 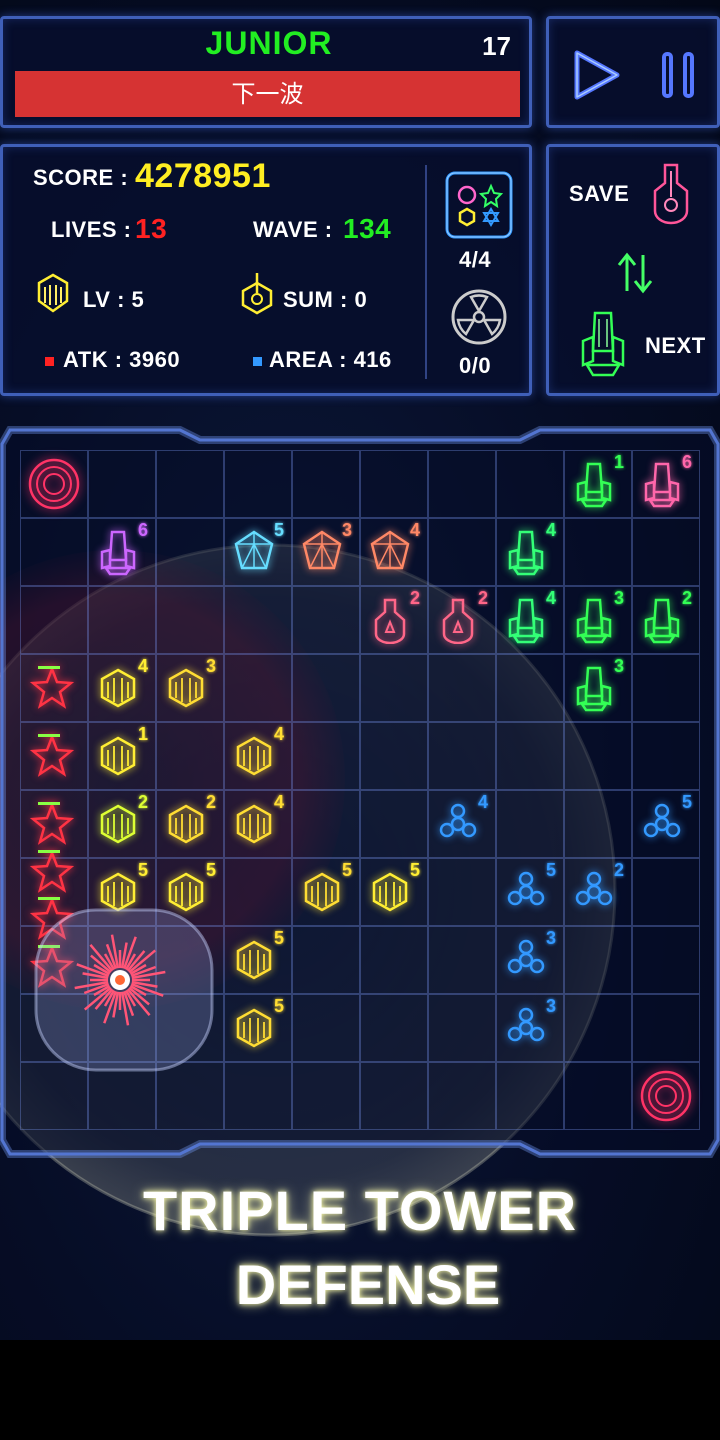 I want to click on explosion-effect, so click(x=124, y=990).